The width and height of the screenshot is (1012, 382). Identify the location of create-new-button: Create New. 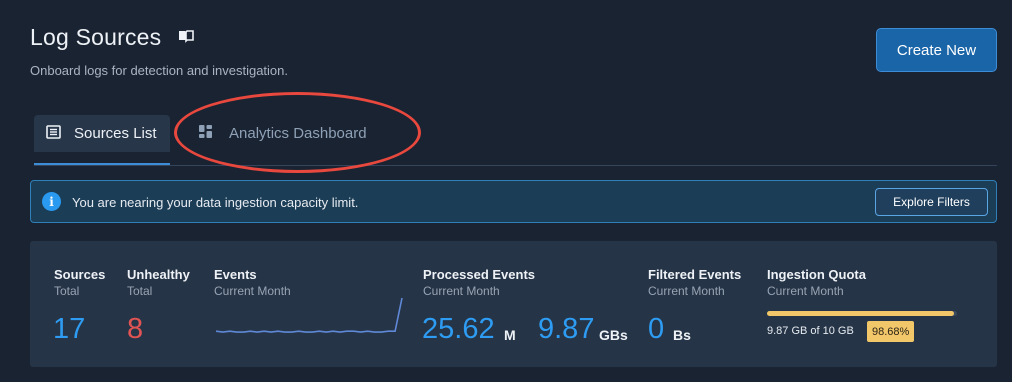
(936, 50).